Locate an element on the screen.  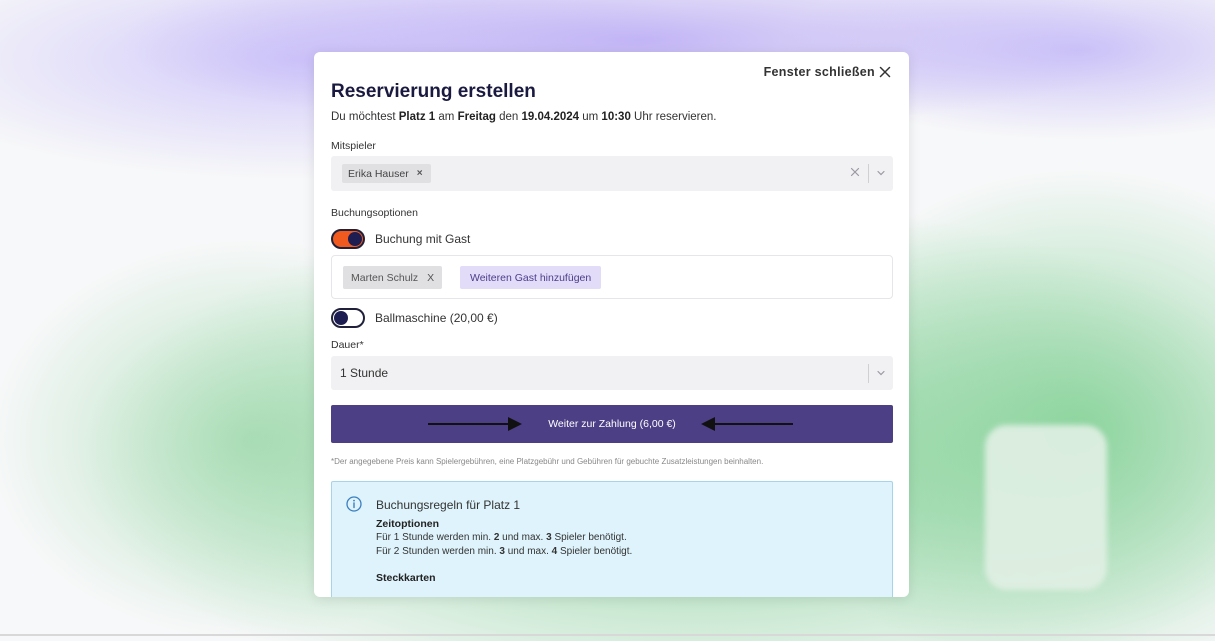
info-icon is located at coordinates (354, 504).